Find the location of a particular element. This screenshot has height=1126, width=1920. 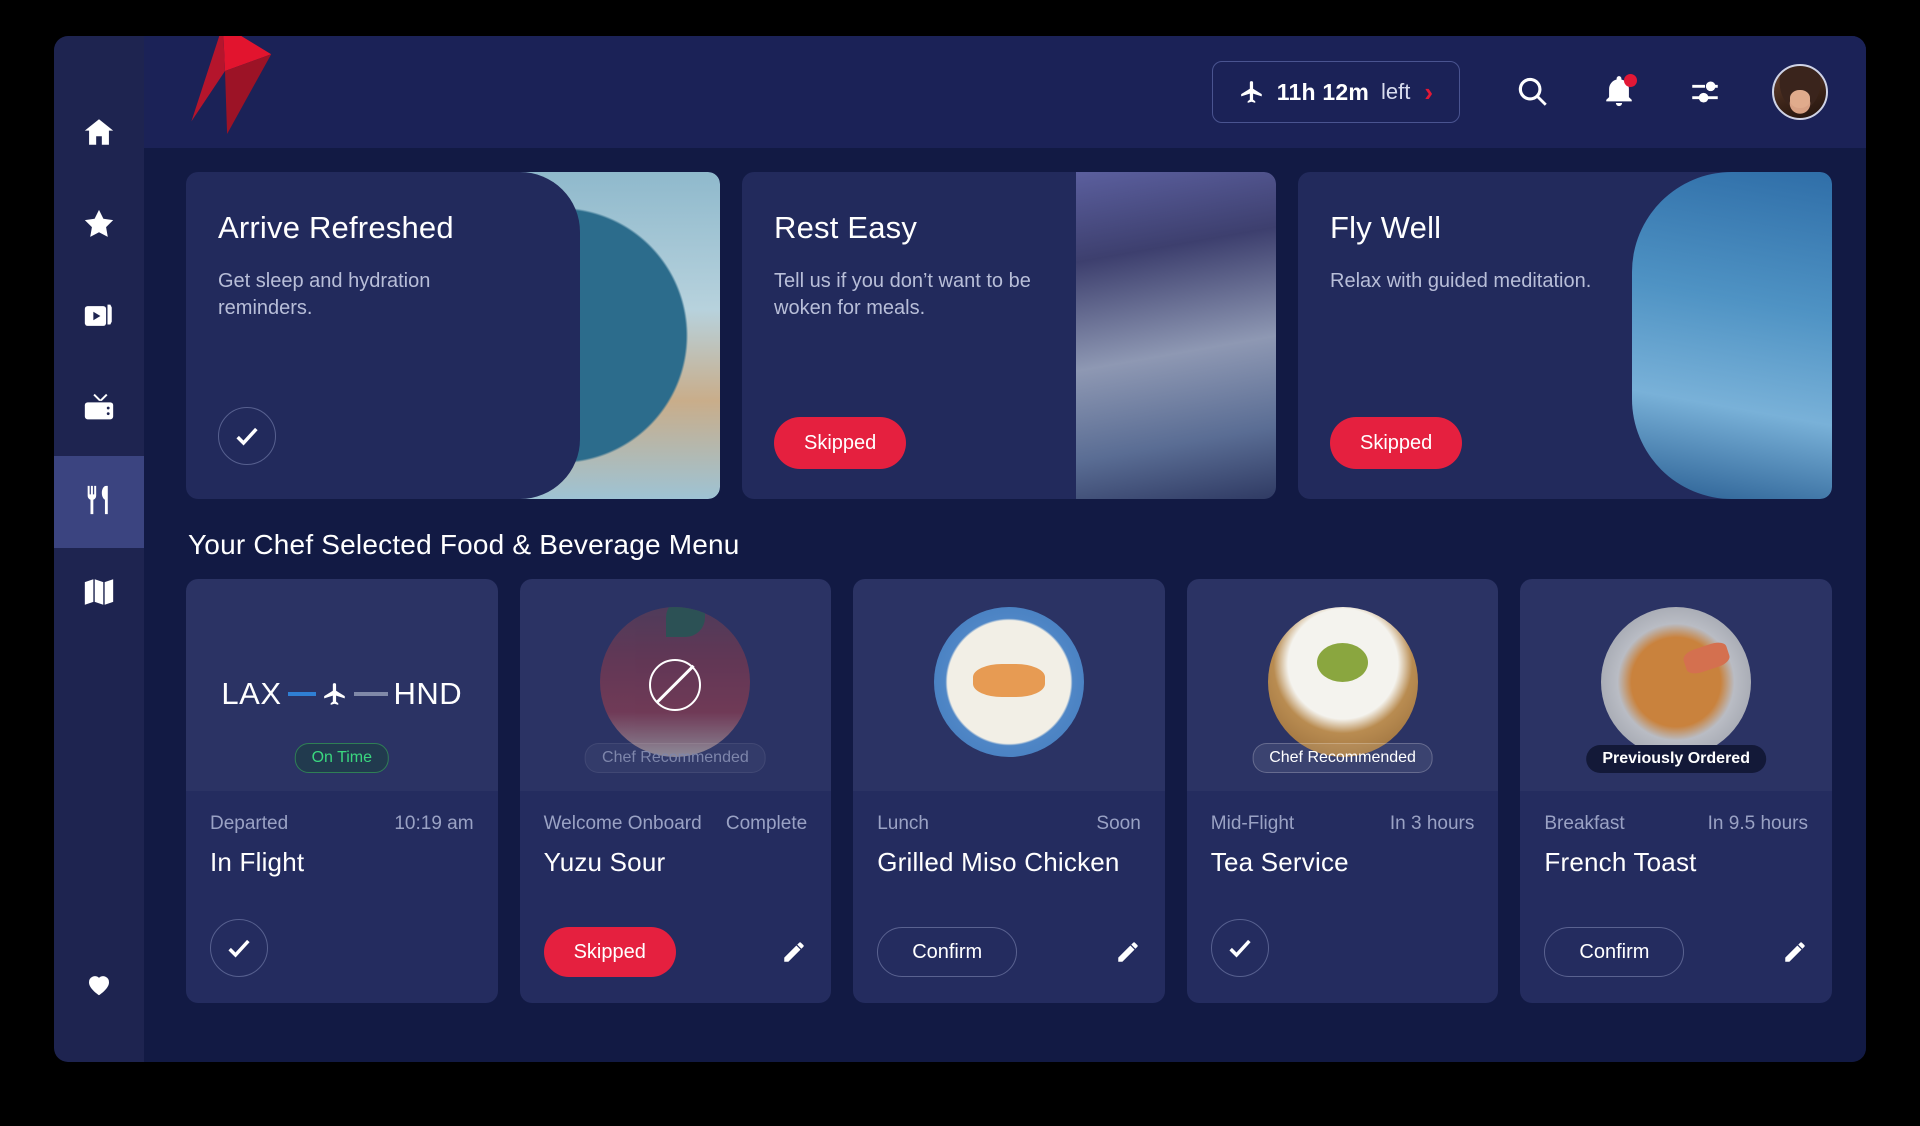

sidebar-item-favorites is located at coordinates (99, 226).